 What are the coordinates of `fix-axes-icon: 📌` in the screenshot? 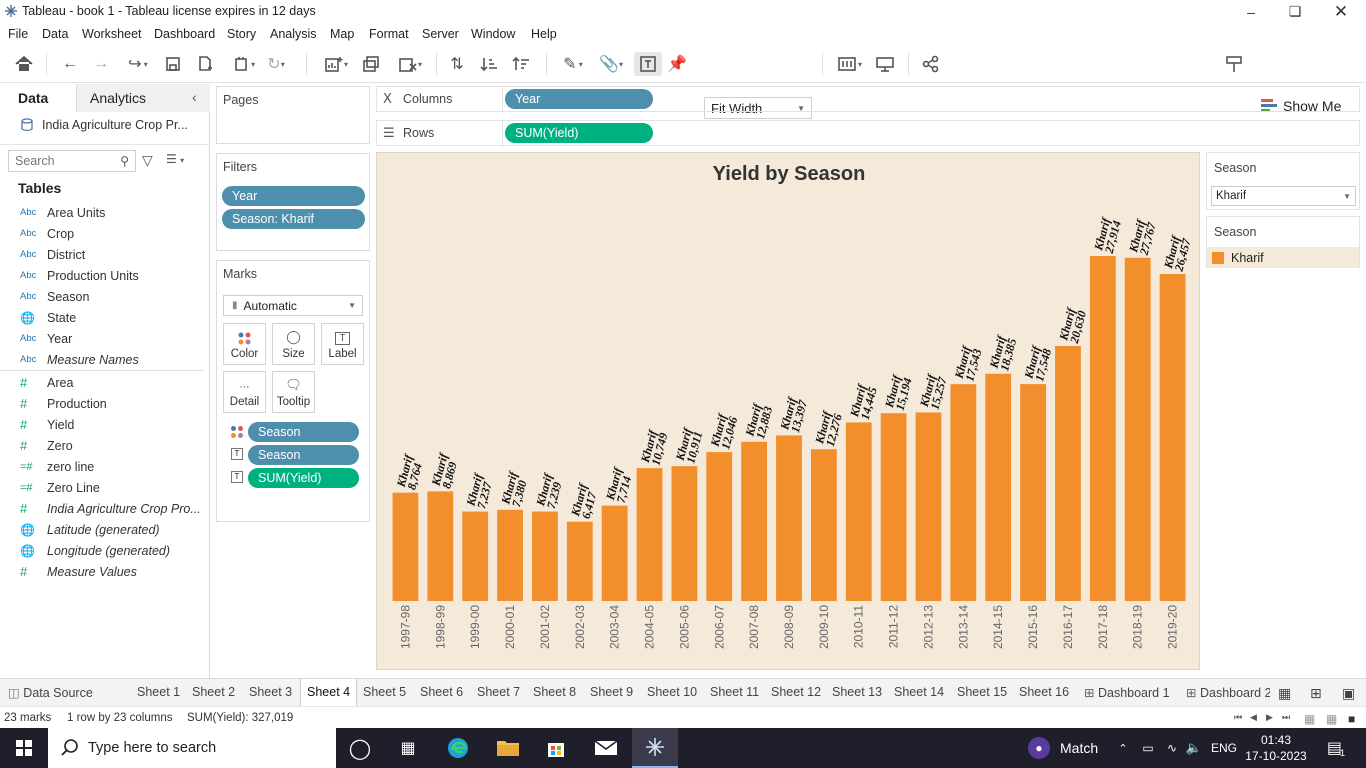 It's located at (677, 64).